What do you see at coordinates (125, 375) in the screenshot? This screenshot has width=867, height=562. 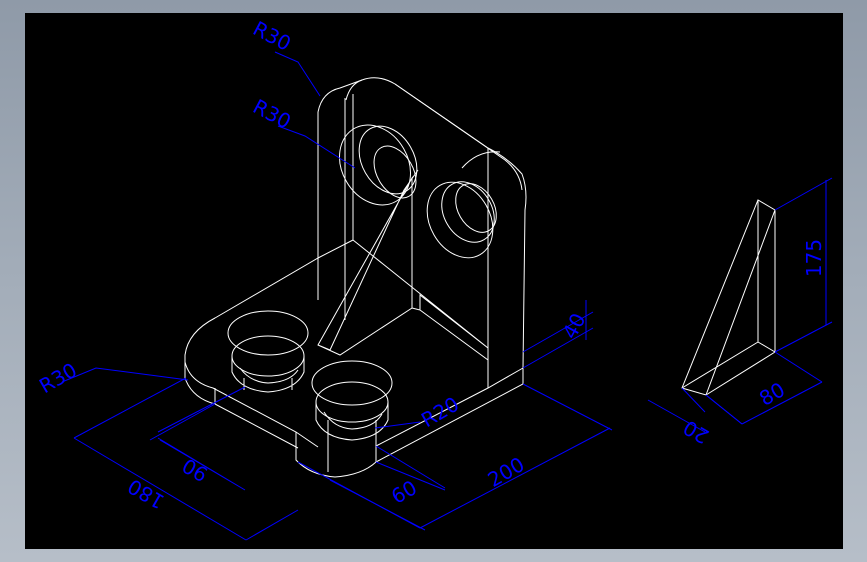 I see `leader-r30-base` at bounding box center [125, 375].